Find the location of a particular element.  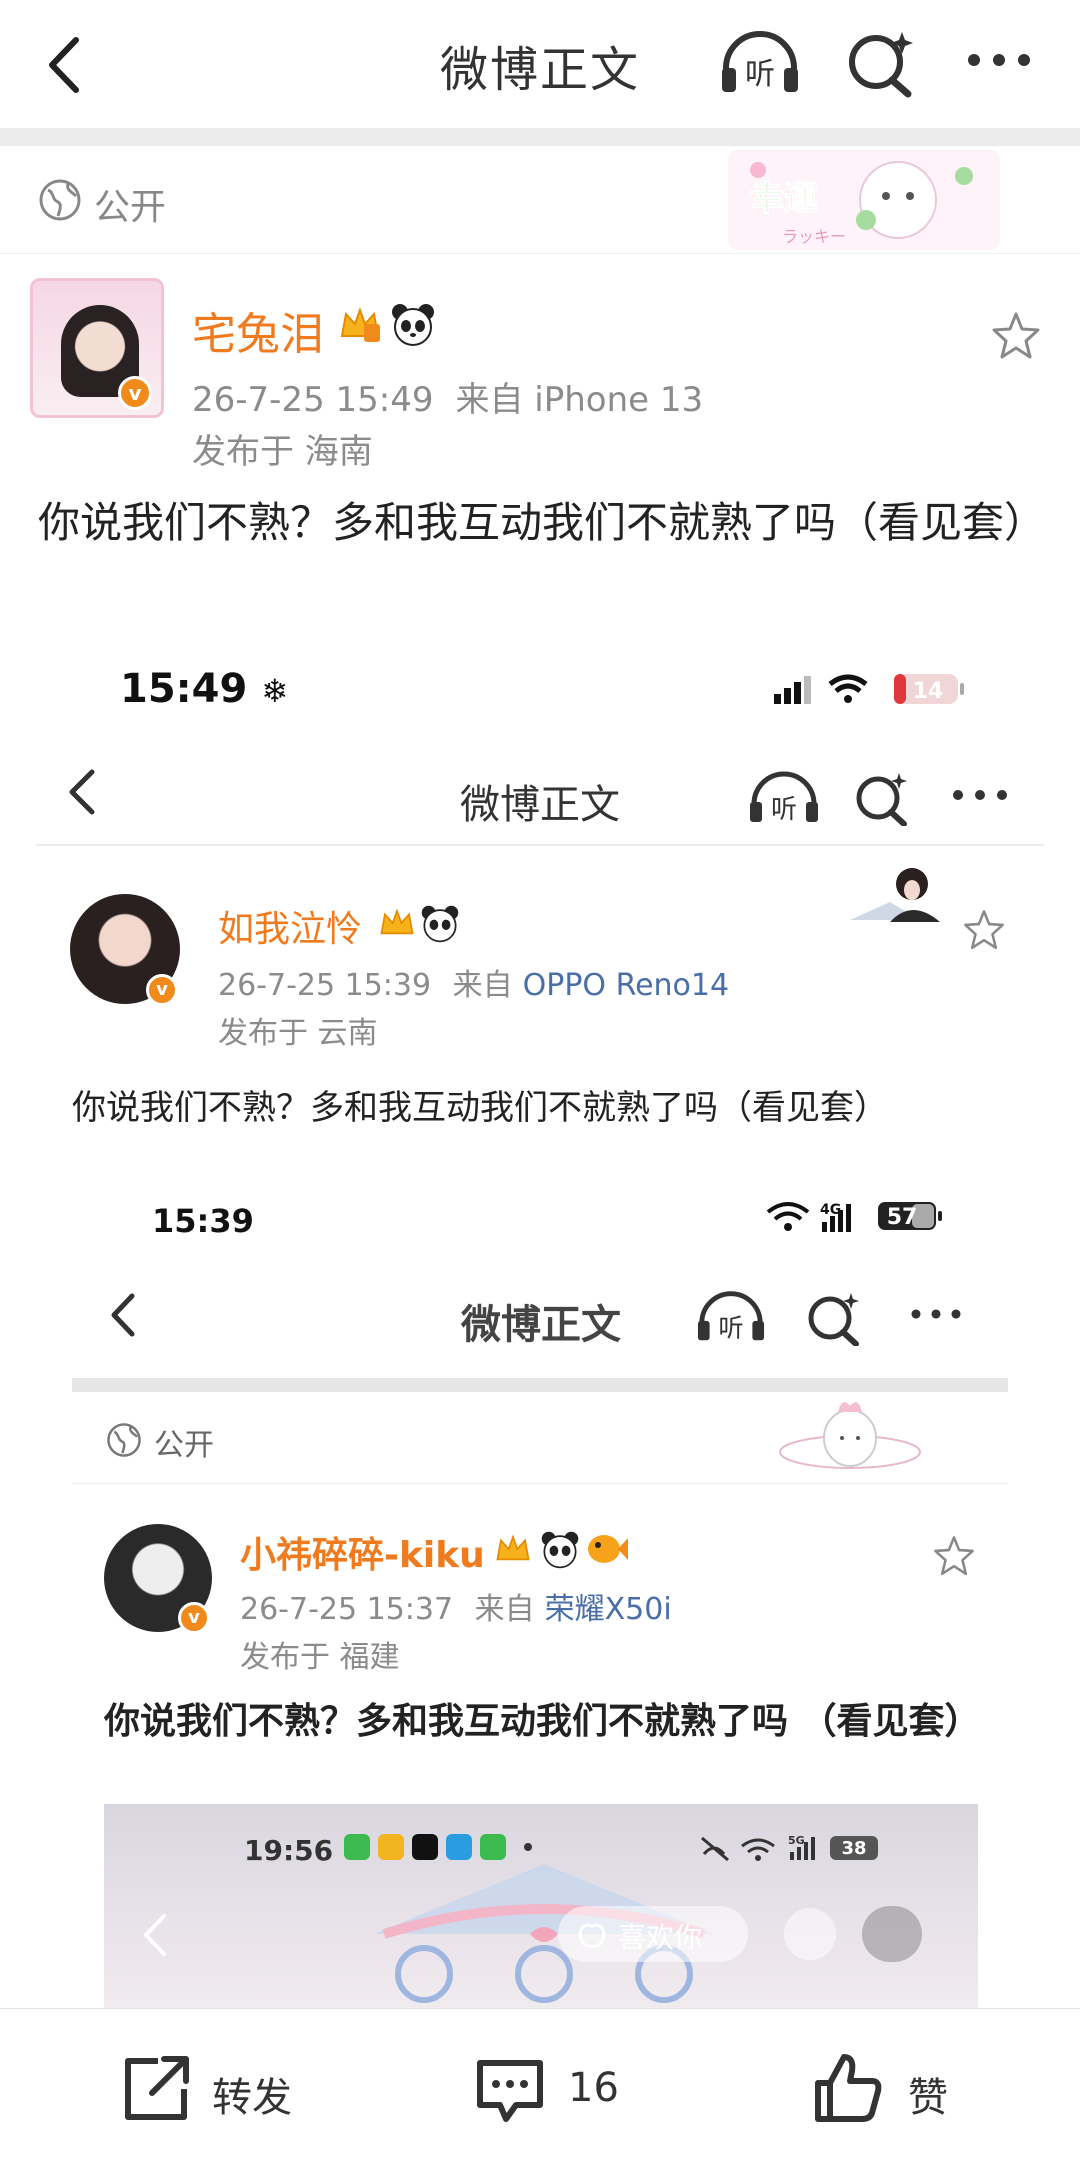

svg-text: 14 is located at coordinates (928, 691).